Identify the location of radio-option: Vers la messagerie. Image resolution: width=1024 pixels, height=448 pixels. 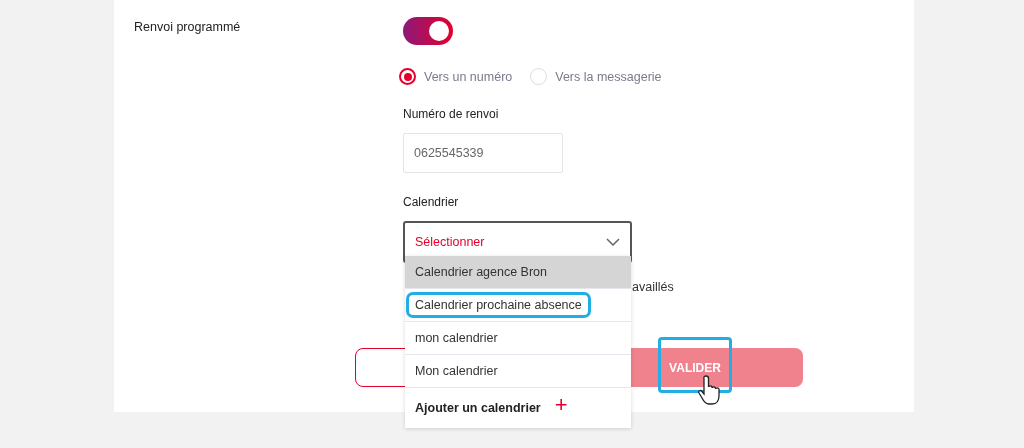
(596, 76).